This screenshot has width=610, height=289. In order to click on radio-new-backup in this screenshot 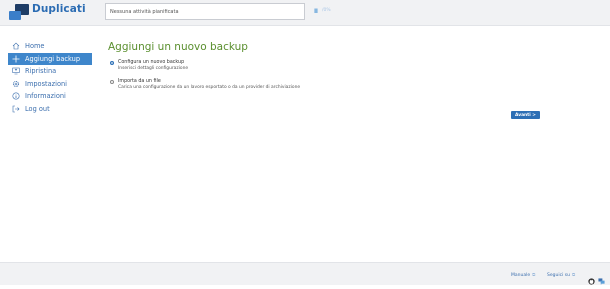, I will do `click(112, 63)`.